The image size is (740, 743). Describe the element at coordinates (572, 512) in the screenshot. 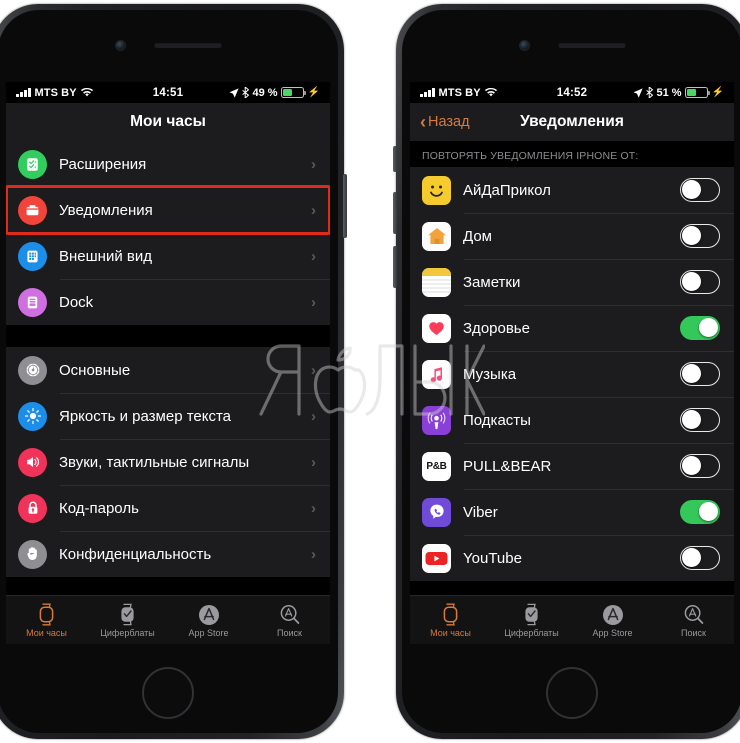

I see `list-item: Viber` at that location.